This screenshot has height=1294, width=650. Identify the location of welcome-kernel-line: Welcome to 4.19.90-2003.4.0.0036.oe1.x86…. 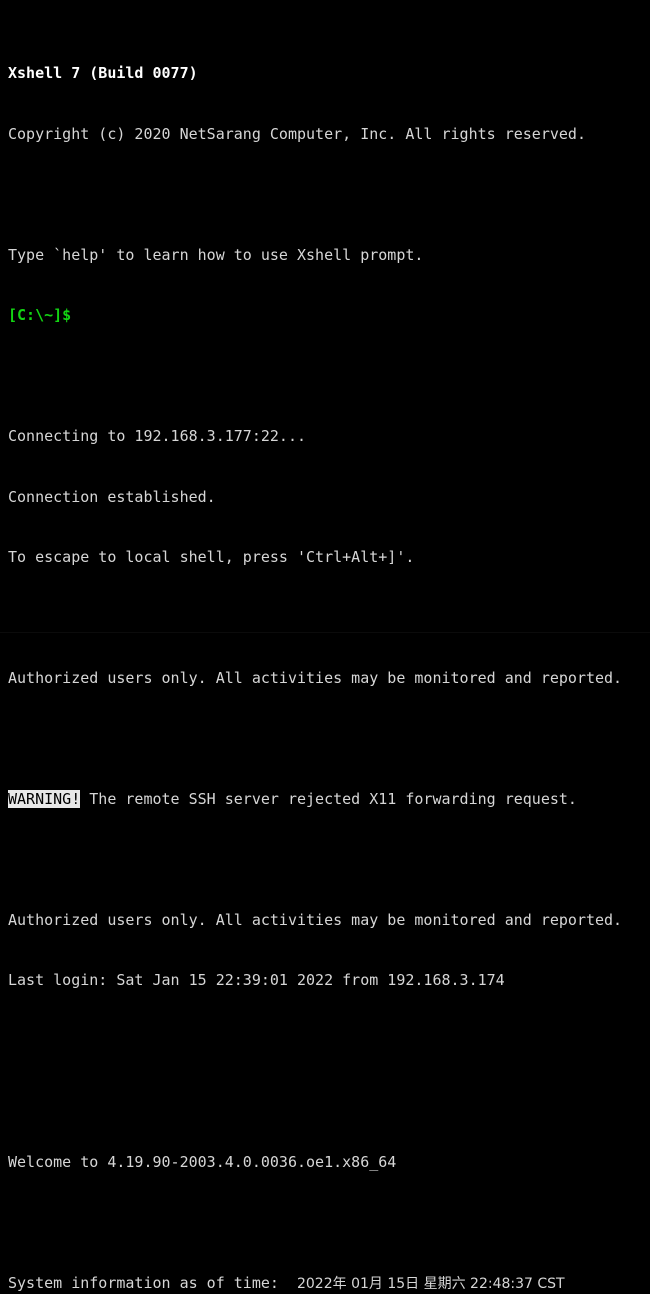
(202, 1161).